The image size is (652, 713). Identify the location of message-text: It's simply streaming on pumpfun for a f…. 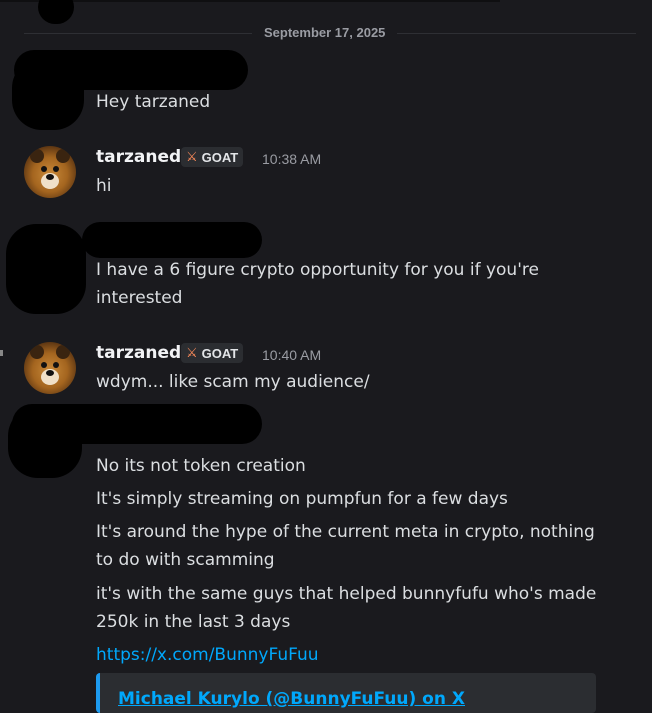
(302, 499).